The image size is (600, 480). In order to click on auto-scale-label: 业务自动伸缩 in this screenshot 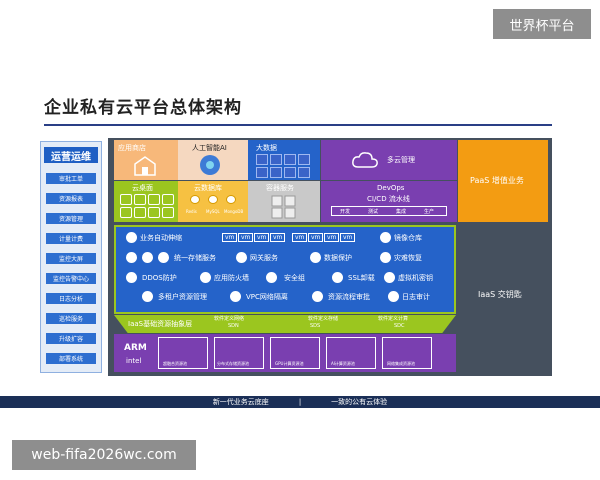, I will do `click(161, 238)`.